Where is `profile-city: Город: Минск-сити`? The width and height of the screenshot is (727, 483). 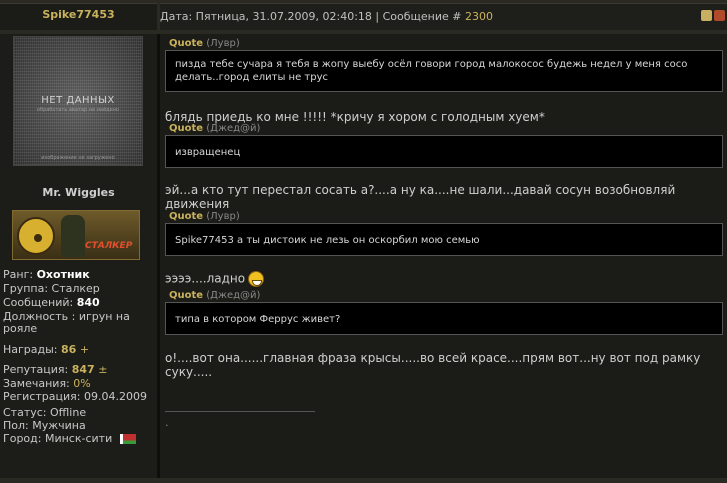
profile-city: Город: Минск-сити is located at coordinates (69, 438).